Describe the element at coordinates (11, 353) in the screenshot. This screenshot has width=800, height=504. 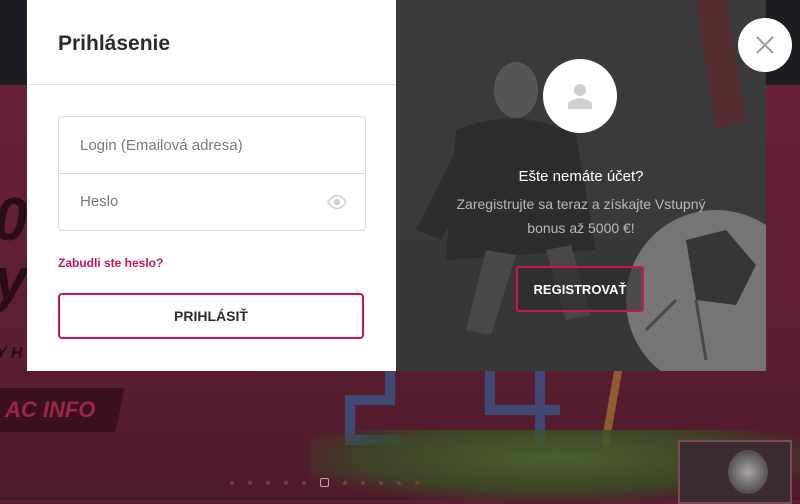
I see `hero-sub-fragment: Y H` at that location.